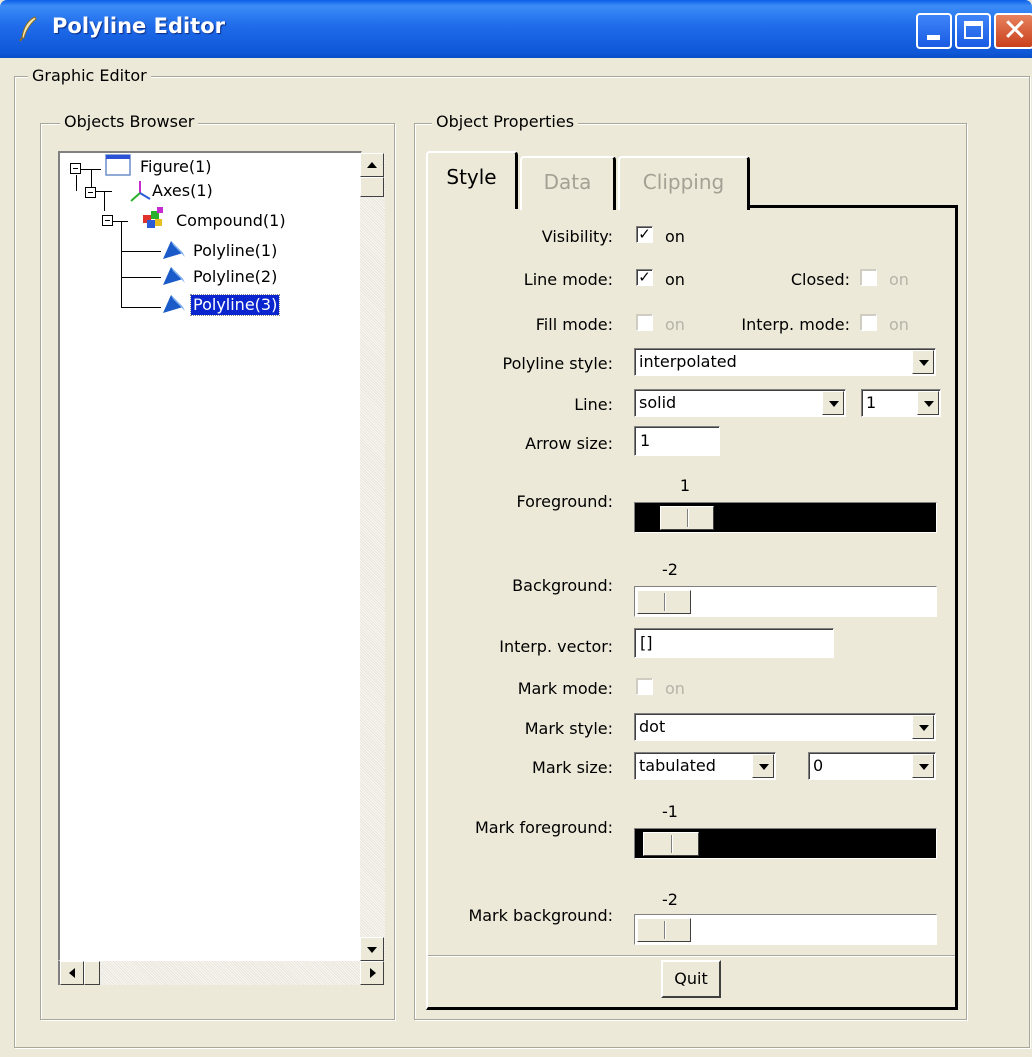  I want to click on closed-label: Closed:, so click(820, 279).